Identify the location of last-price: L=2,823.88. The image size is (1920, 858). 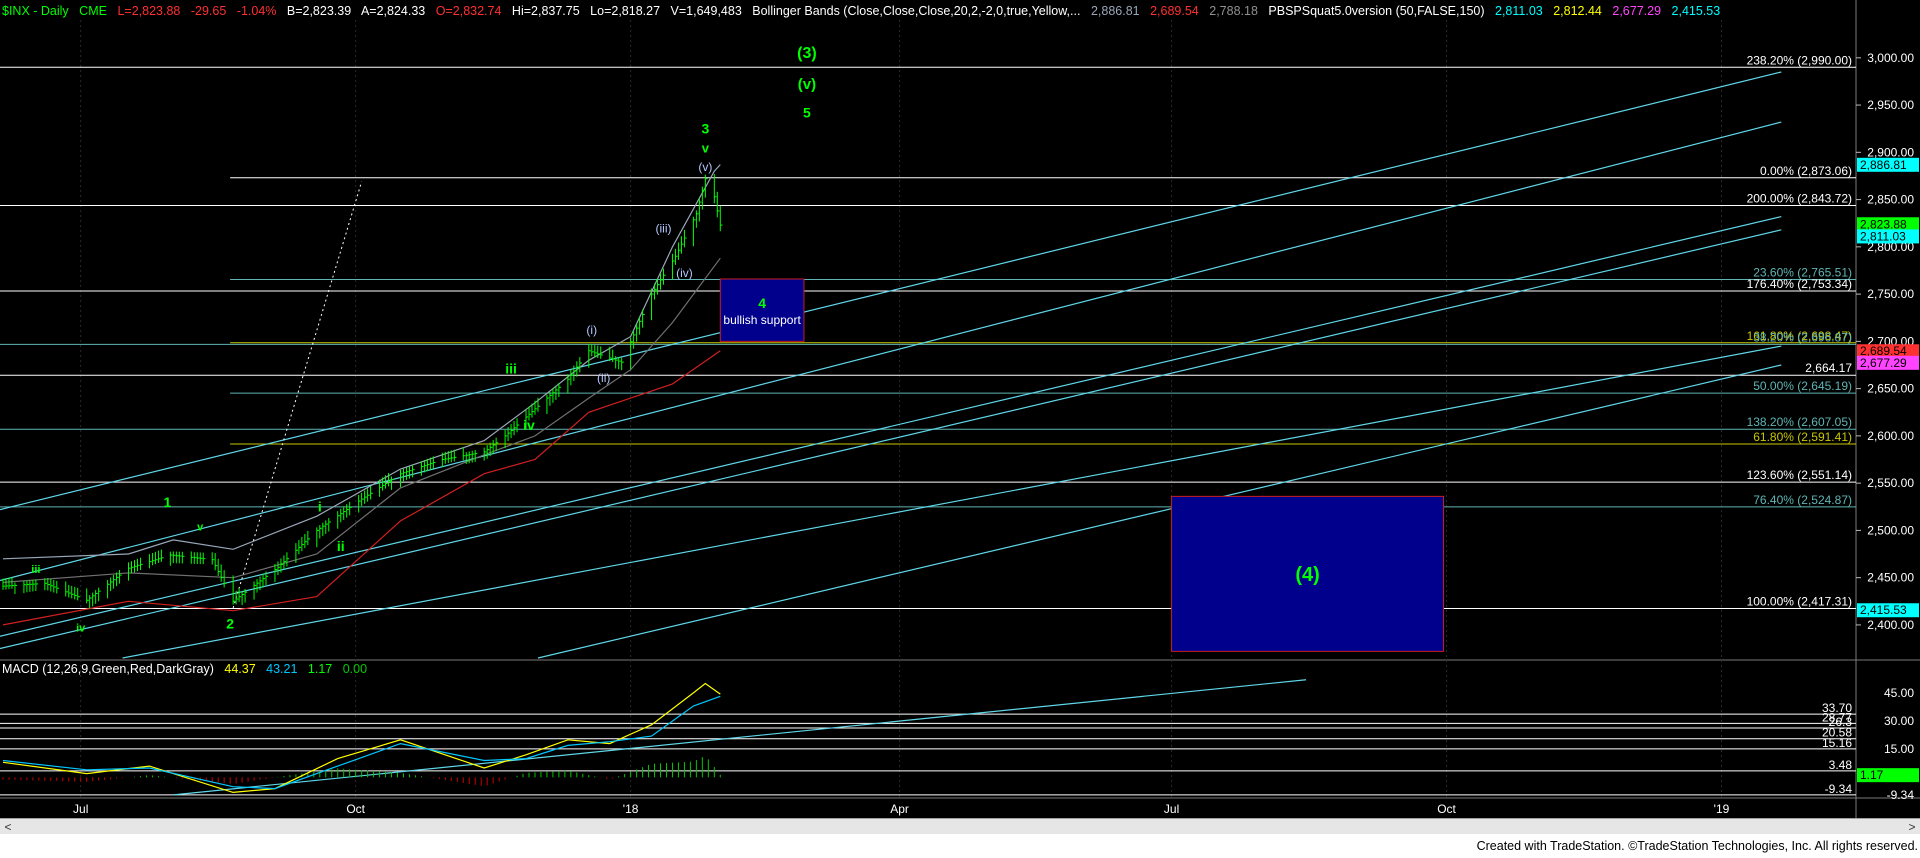
(149, 11).